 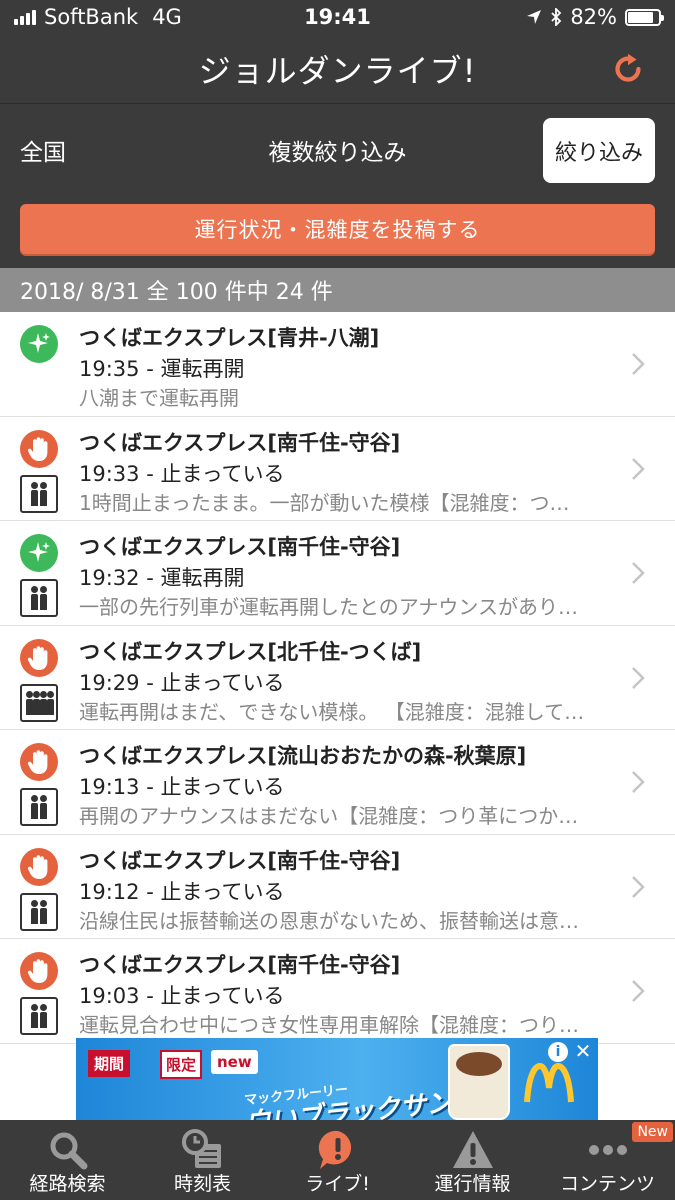 I want to click on tab-live-alert: ライブ!, so click(x=337, y=1160).